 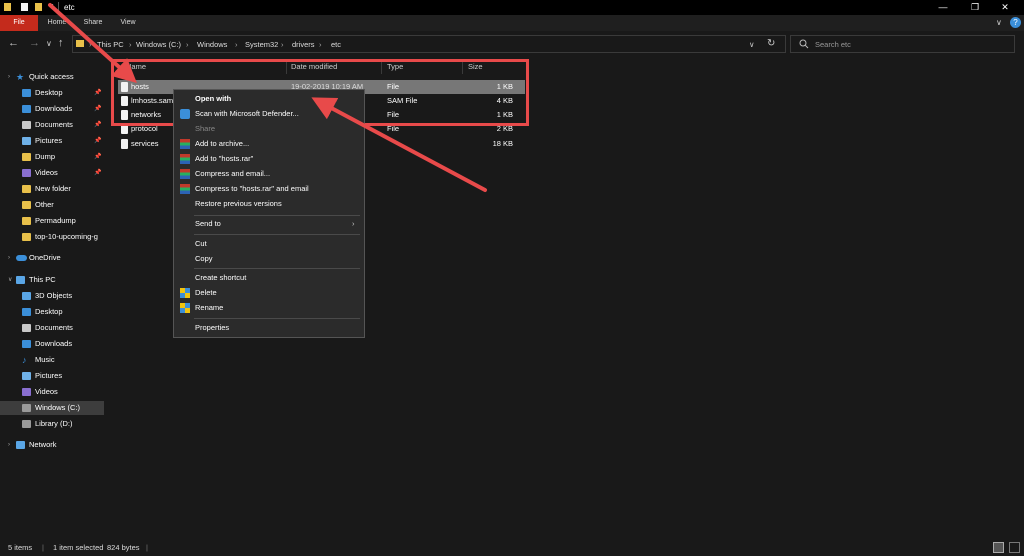 What do you see at coordinates (269, 204) in the screenshot?
I see `menu-item-restore-previous: Restore previous versions` at bounding box center [269, 204].